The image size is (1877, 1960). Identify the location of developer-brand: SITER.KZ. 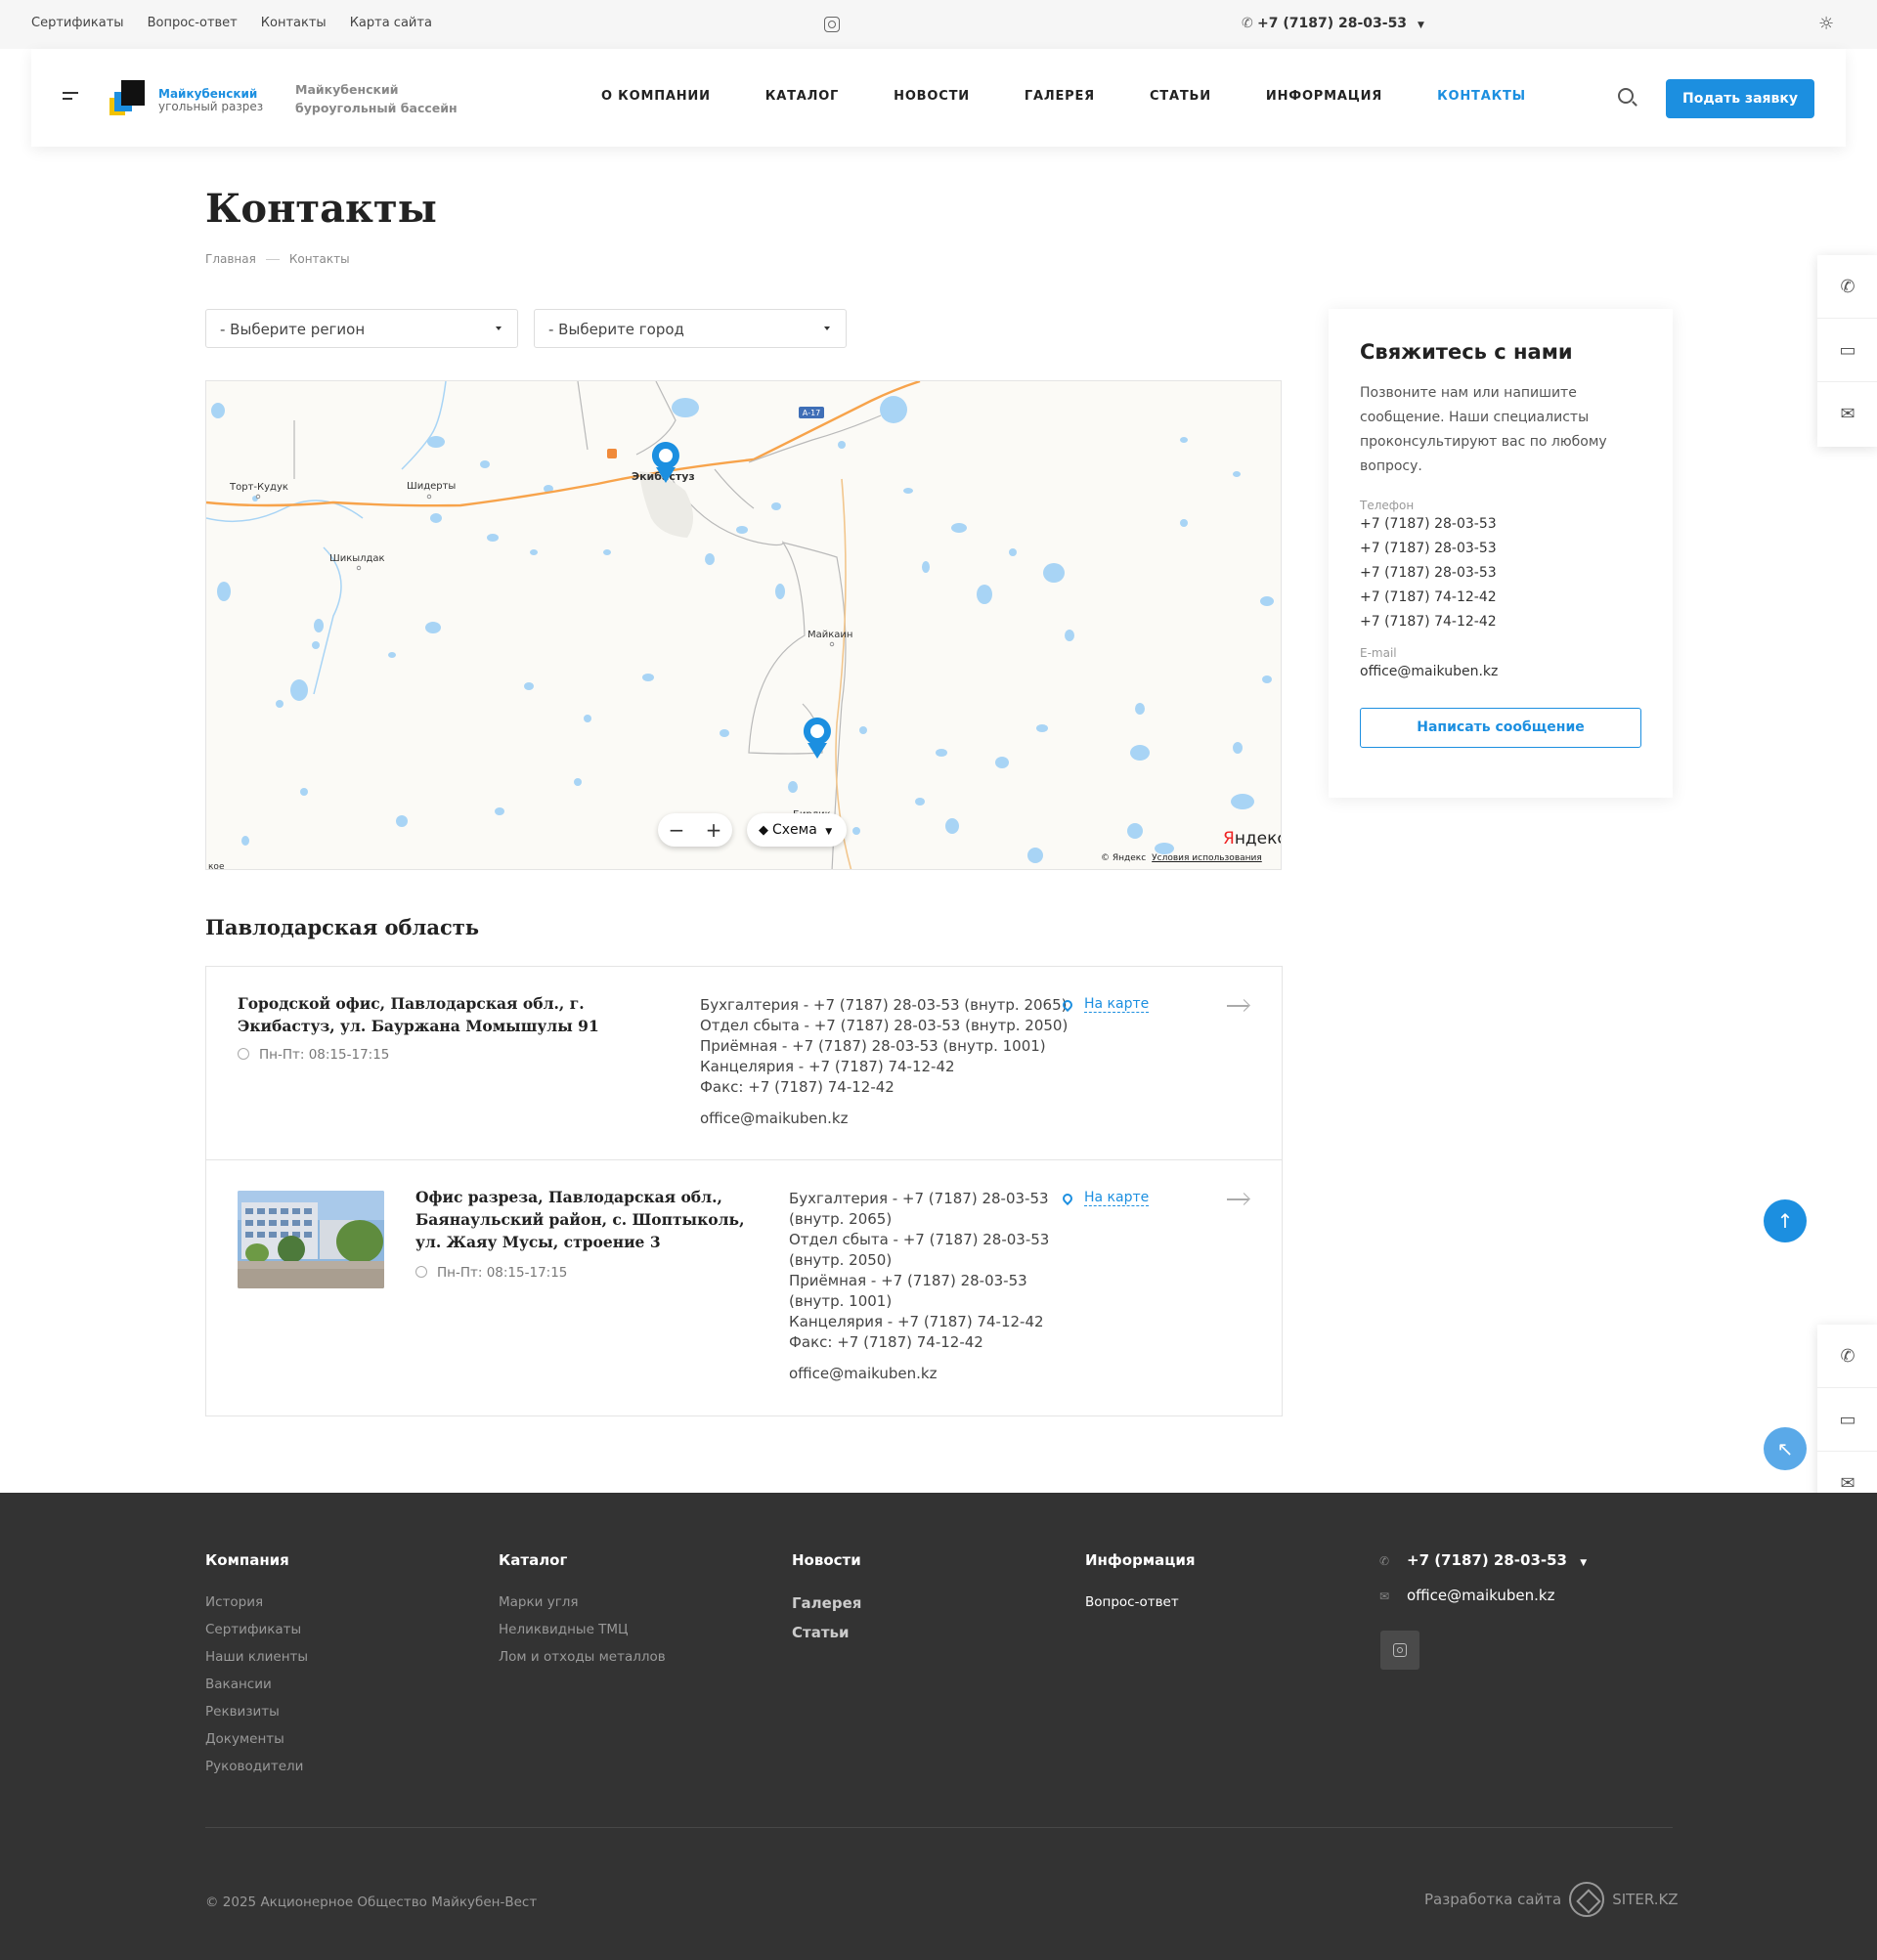
(1645, 1900).